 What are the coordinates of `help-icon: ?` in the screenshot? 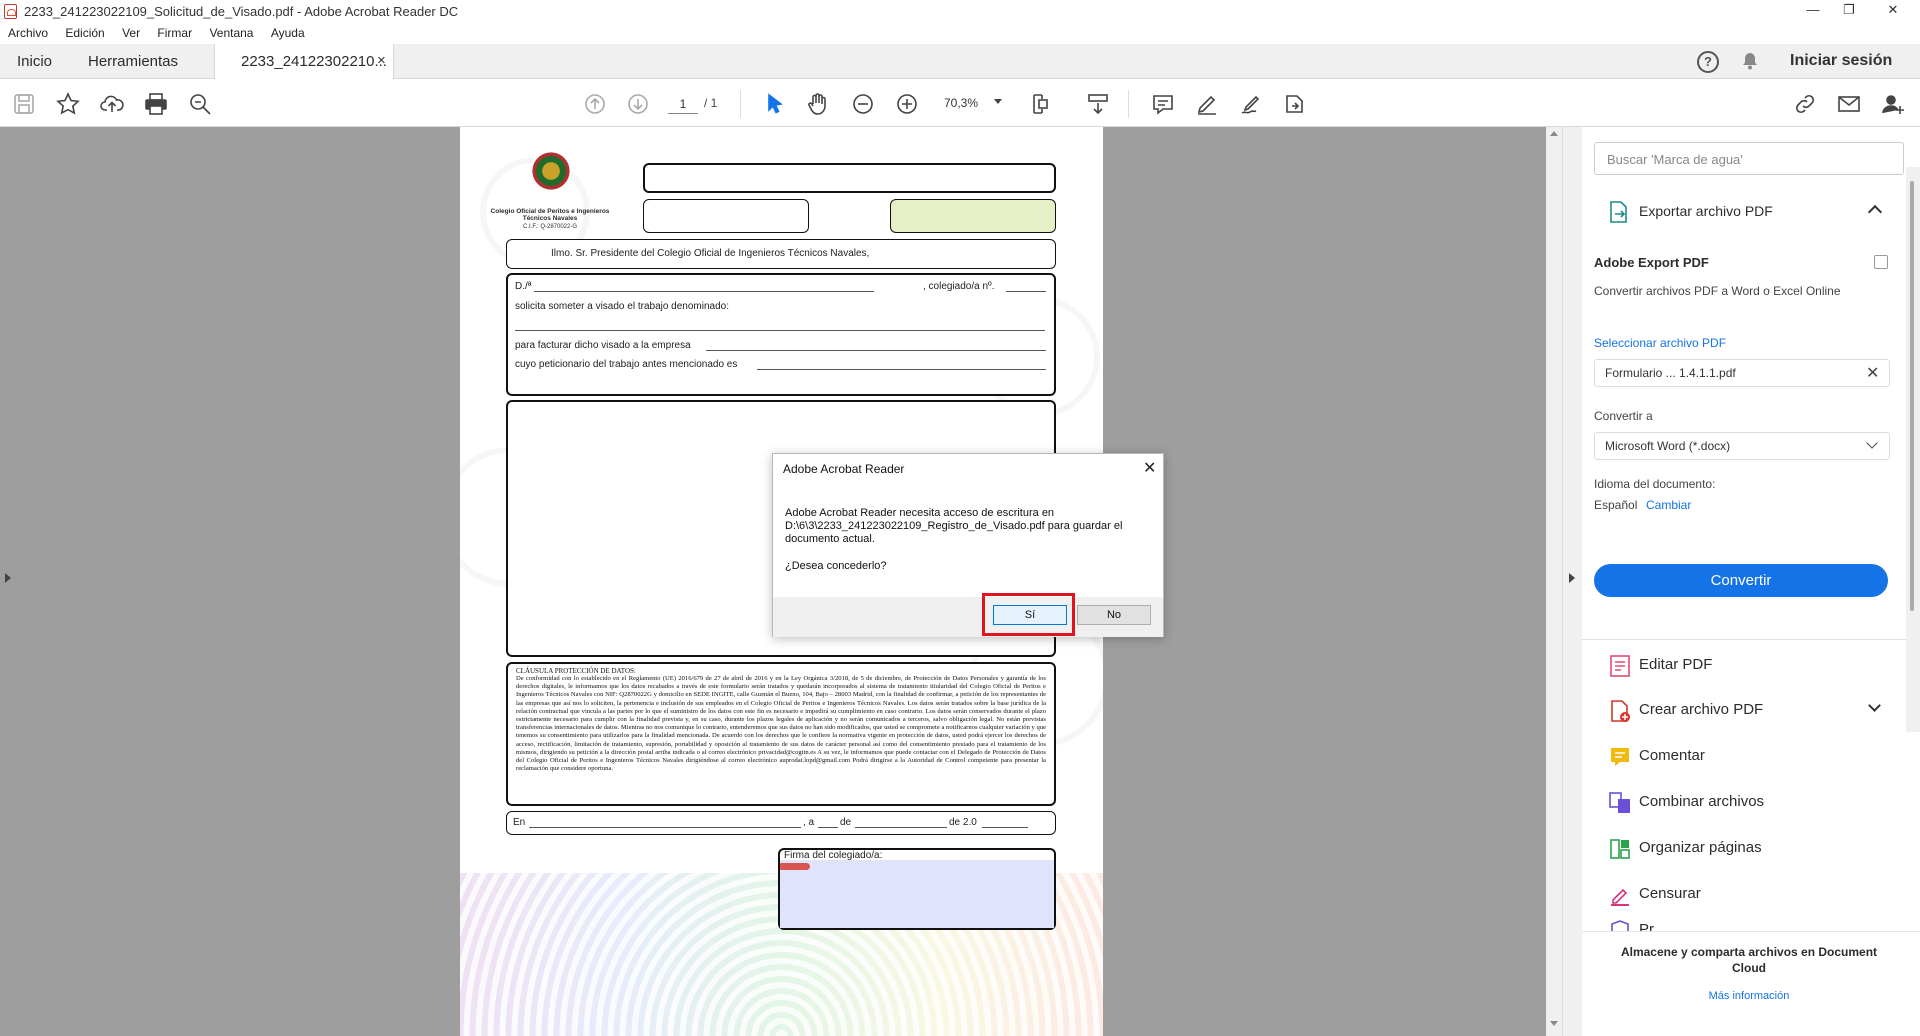 It's located at (1708, 62).